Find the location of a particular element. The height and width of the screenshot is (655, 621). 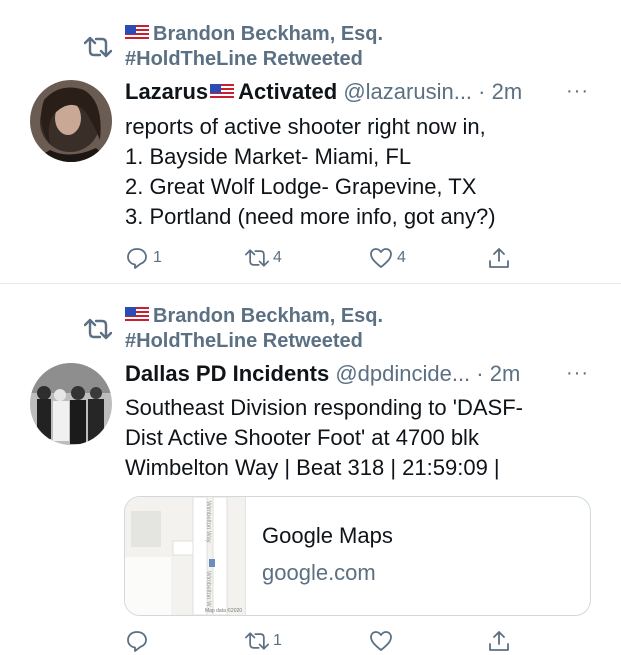

tweet-text-line: 3. Portland (need more info, got any?) is located at coordinates (310, 216).